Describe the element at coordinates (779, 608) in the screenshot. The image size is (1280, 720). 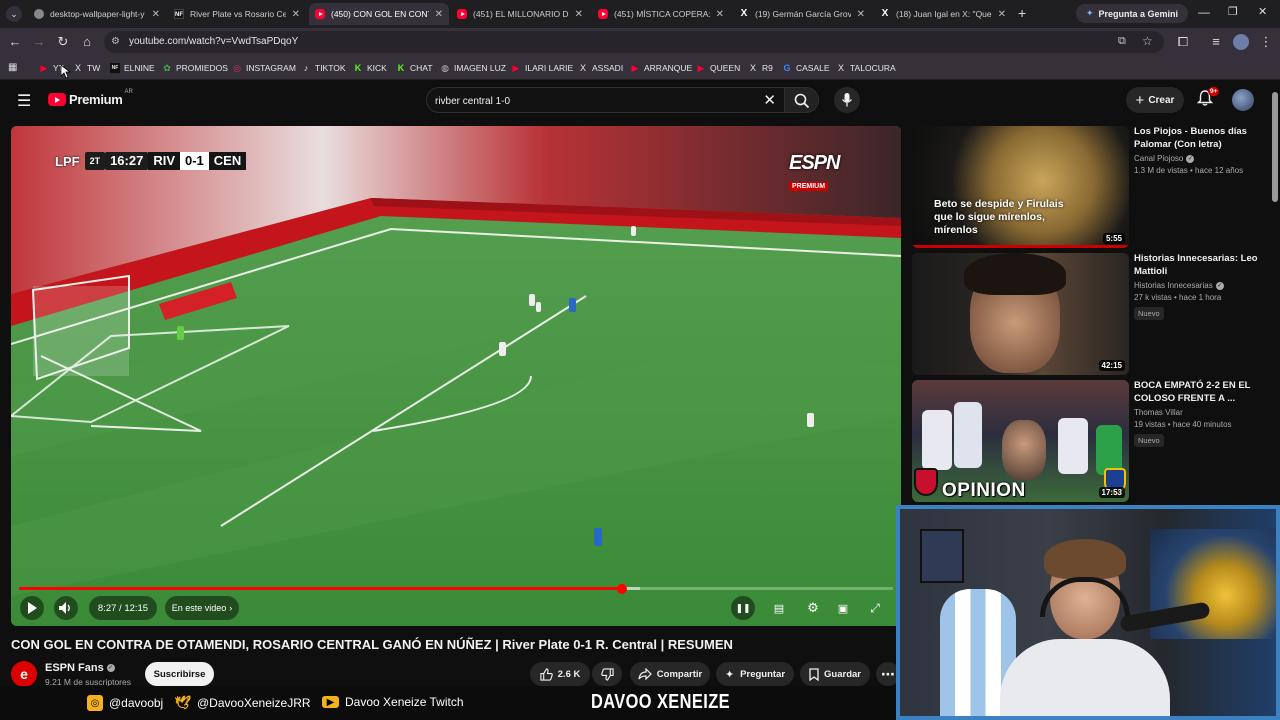
I see `subtitles-button: ▤` at that location.